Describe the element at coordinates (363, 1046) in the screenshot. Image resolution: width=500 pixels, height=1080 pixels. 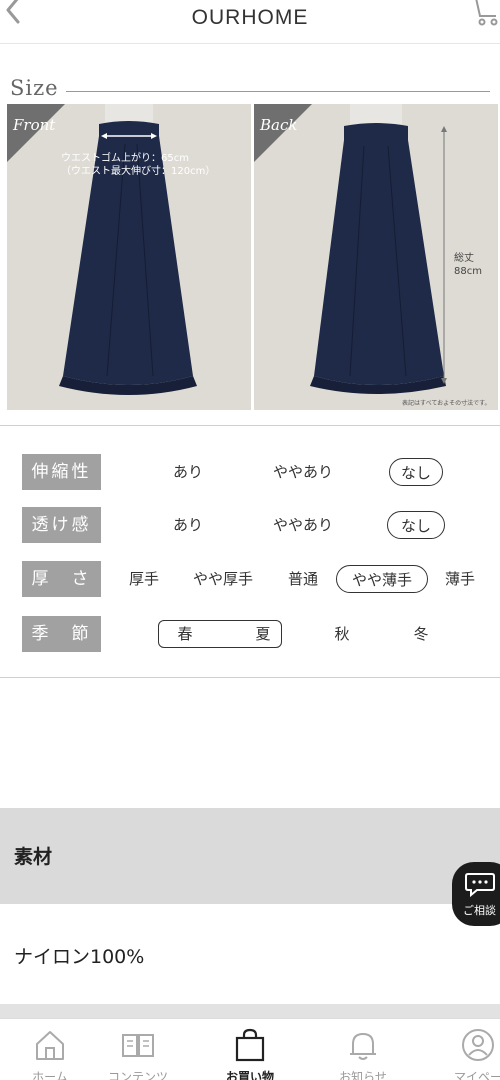
I see `bell-icon` at that location.